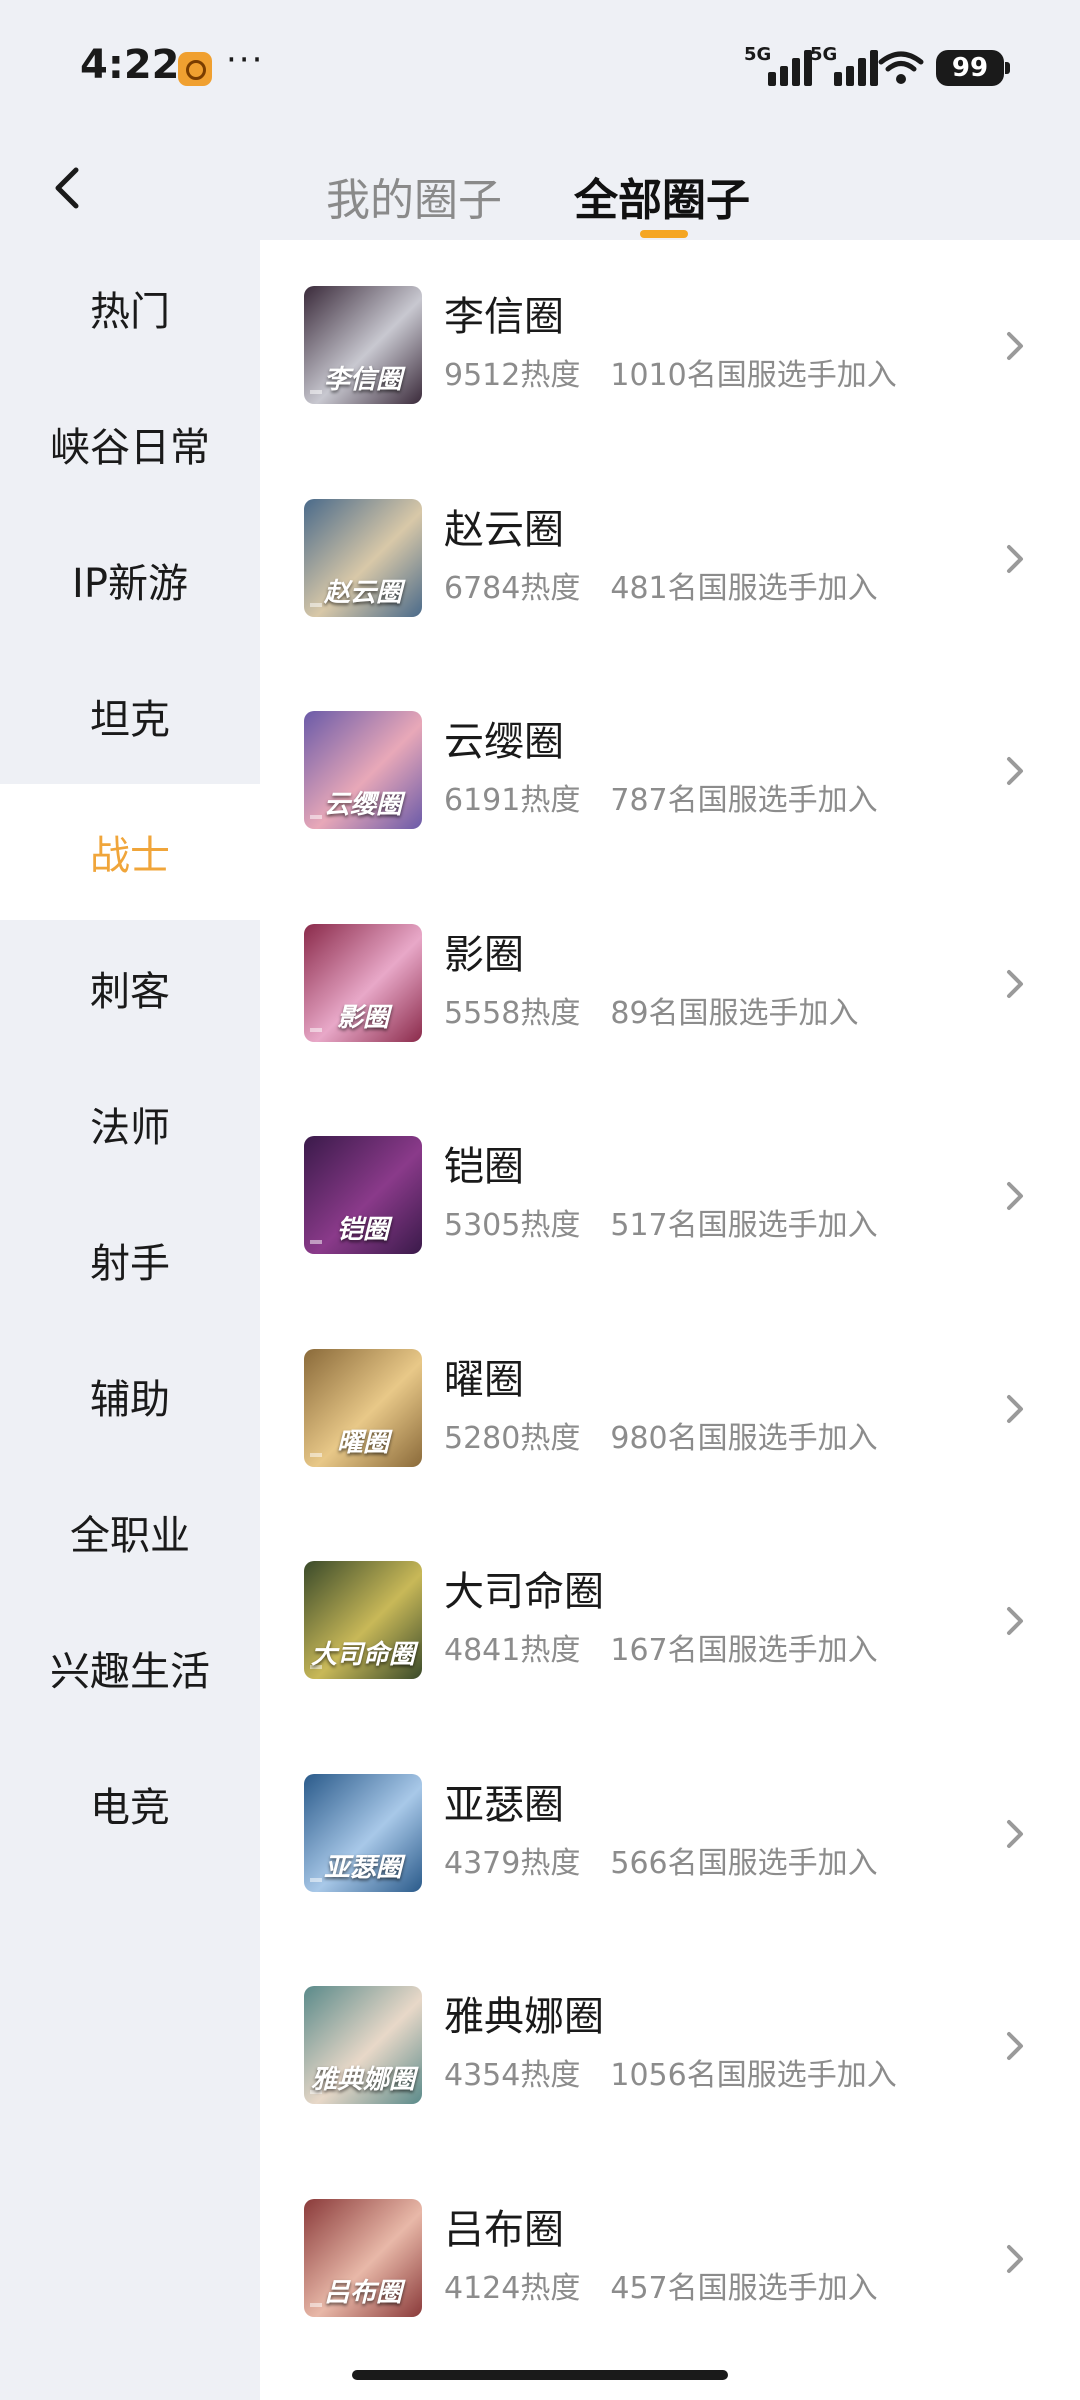 The height and width of the screenshot is (2400, 1080). Describe the element at coordinates (744, 1225) in the screenshot. I see `circle-members: 517名国服选手加入` at that location.